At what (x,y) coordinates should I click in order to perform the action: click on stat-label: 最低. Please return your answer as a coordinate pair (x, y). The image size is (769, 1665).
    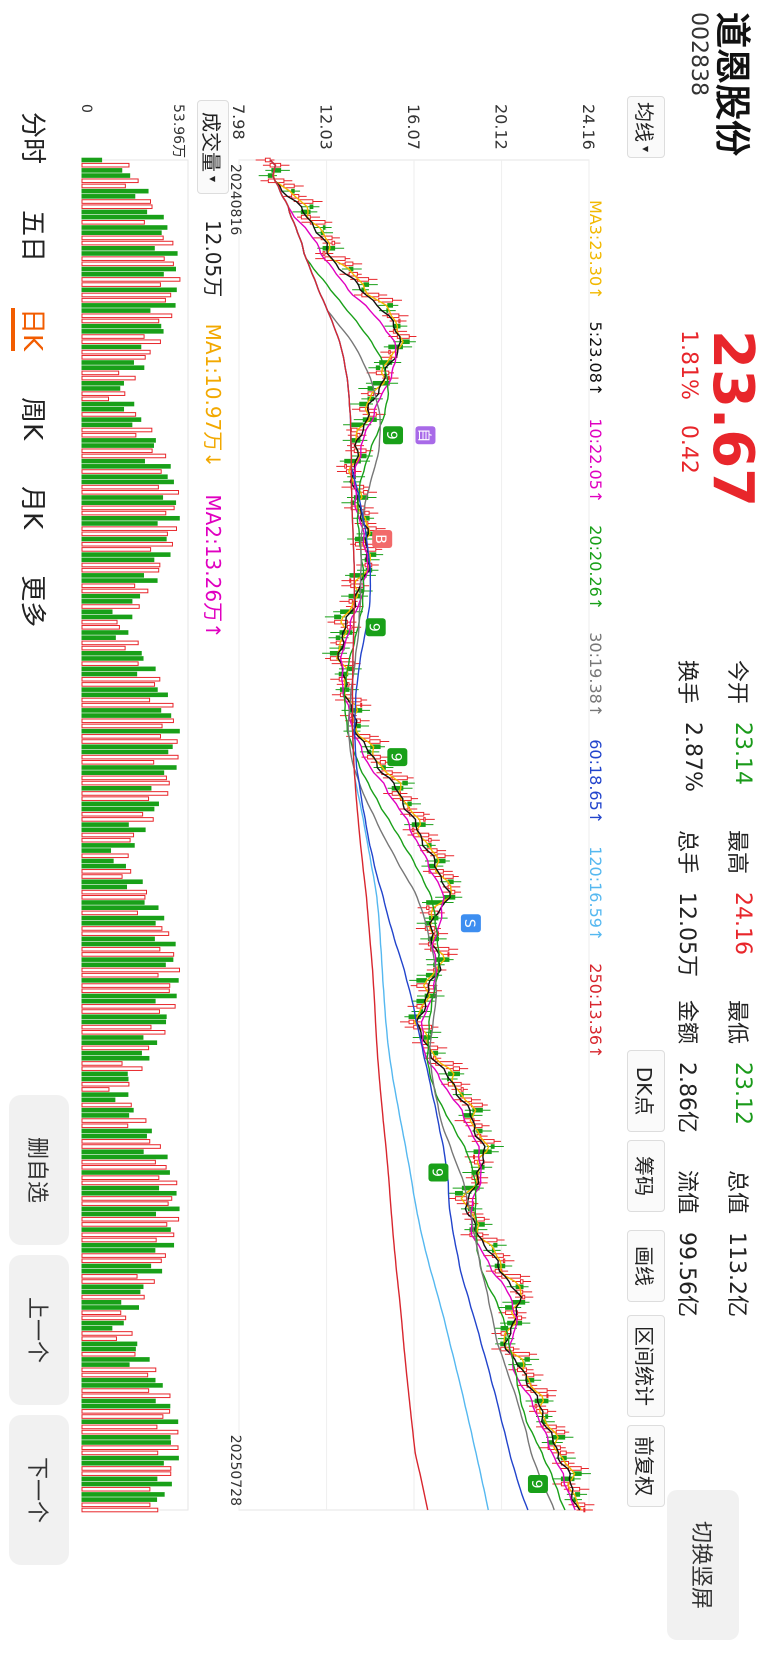
    Looking at the image, I should click on (736, 1022).